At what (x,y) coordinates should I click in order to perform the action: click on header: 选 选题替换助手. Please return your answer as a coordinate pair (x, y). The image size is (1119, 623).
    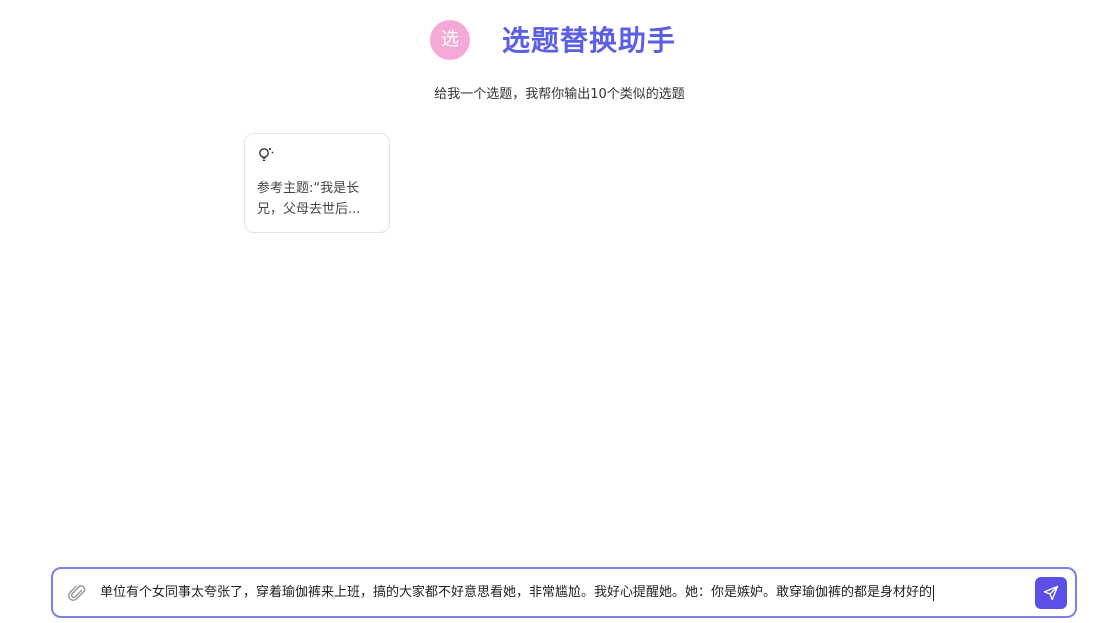
    Looking at the image, I should click on (559, 42).